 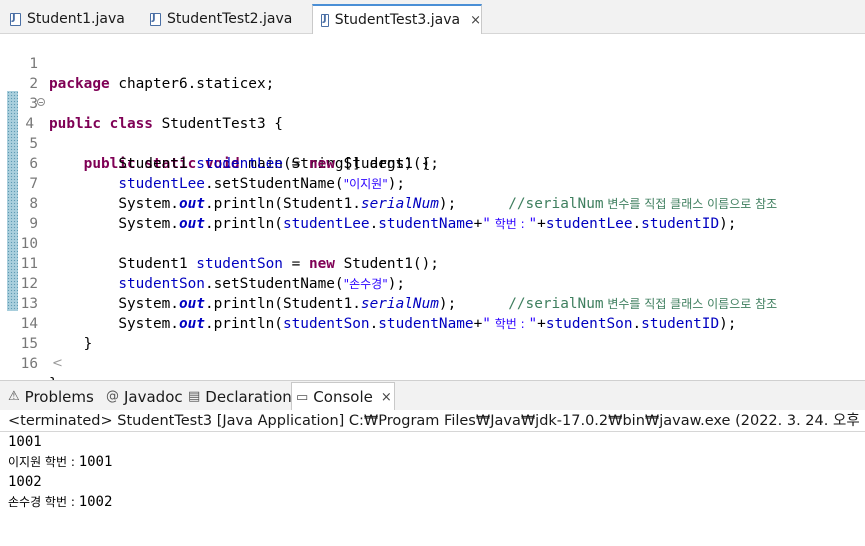 What do you see at coordinates (302, 397) in the screenshot?
I see `console-icon: ▭` at bounding box center [302, 397].